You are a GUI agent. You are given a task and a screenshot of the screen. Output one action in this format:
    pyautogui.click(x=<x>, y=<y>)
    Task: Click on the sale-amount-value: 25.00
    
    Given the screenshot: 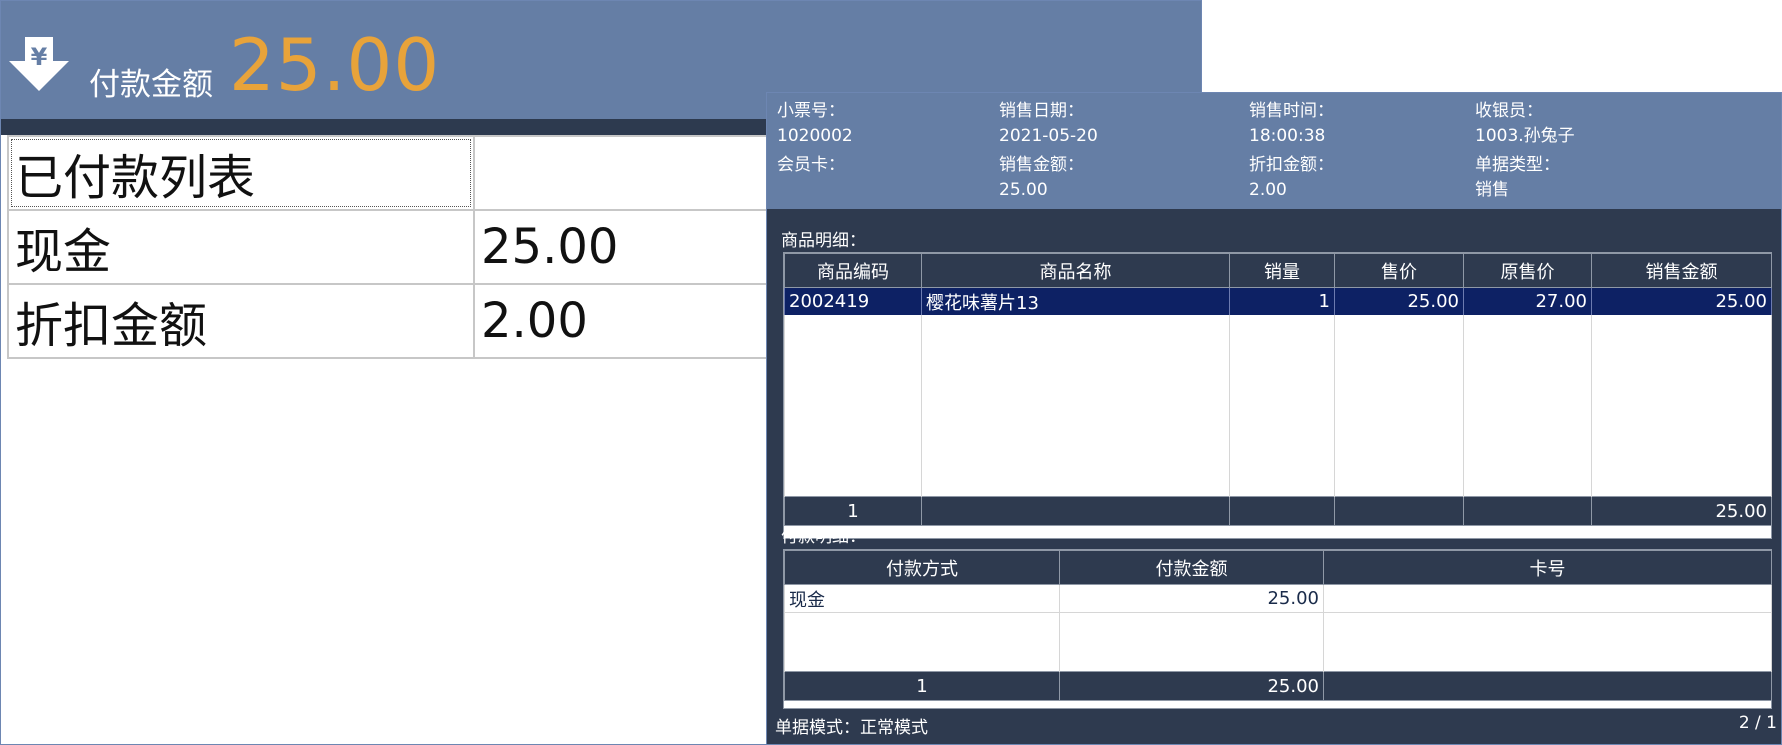 What is the action you would take?
    pyautogui.click(x=1023, y=190)
    